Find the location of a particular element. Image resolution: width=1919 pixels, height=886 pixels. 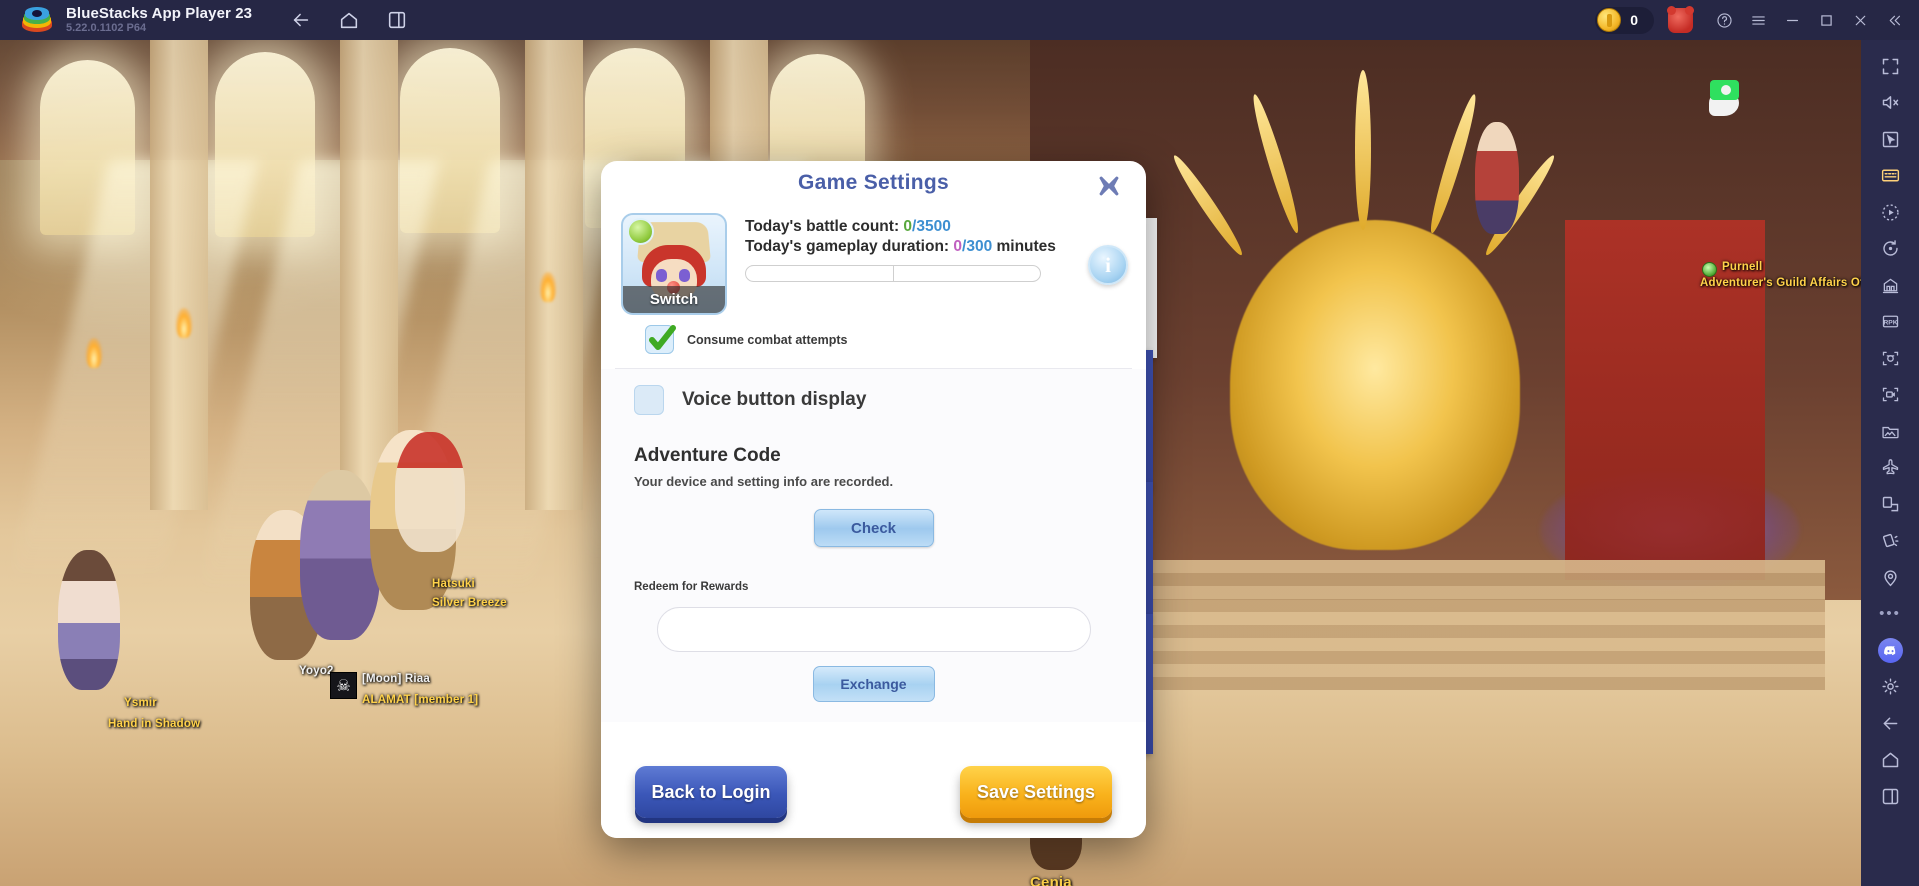

statue-ray is located at coordinates (1363, 150).